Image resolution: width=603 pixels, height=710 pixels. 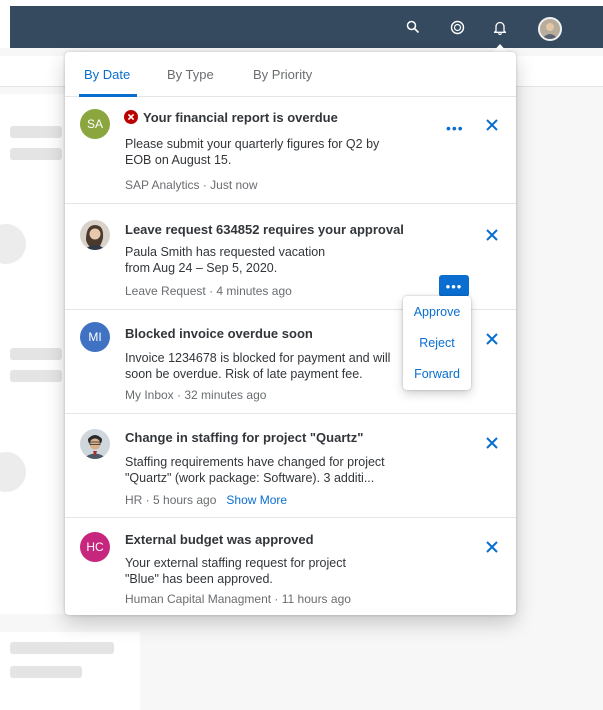 What do you see at coordinates (219, 539) in the screenshot?
I see `notification-title: External budget was approved` at bounding box center [219, 539].